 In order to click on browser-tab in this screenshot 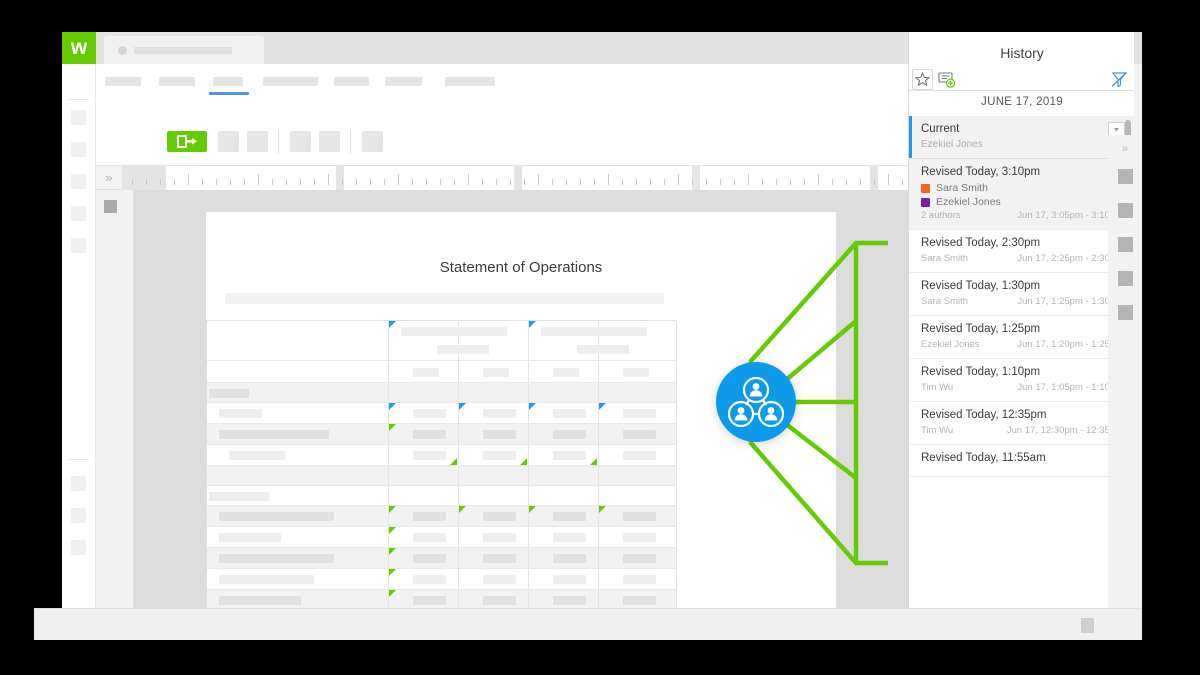, I will do `click(184, 50)`.